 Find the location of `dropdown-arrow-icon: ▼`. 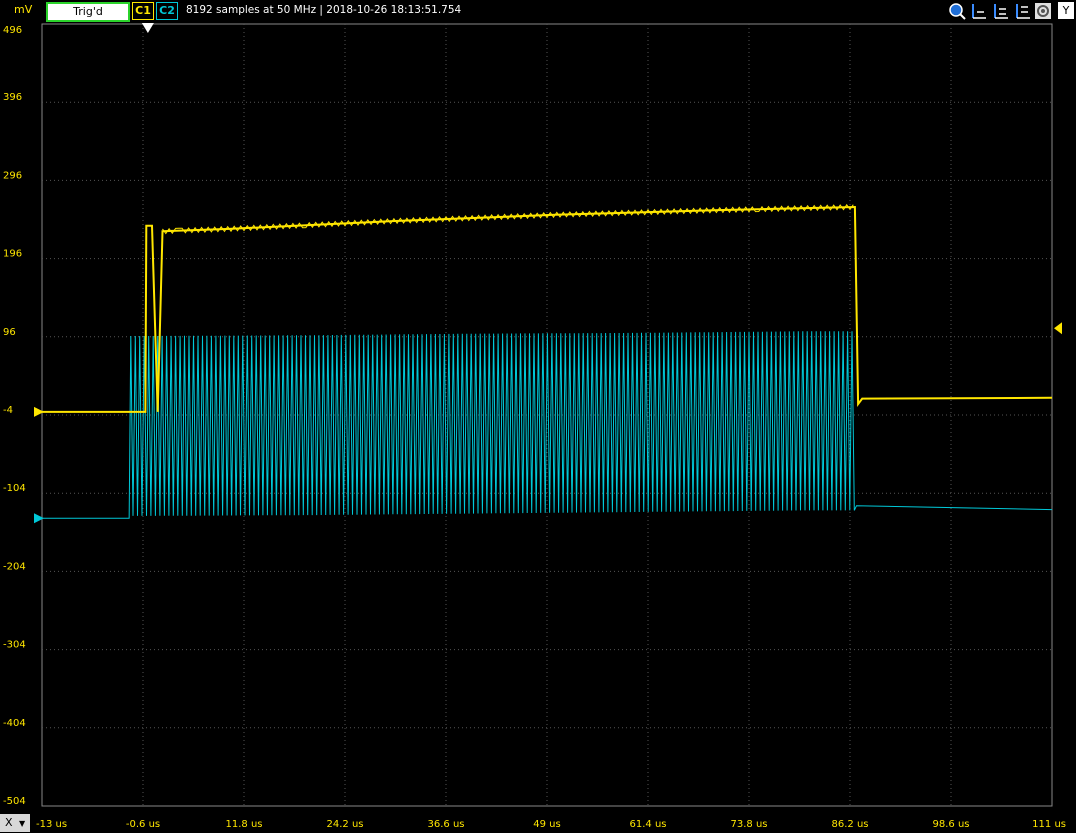

dropdown-arrow-icon: ▼ is located at coordinates (22, 823).